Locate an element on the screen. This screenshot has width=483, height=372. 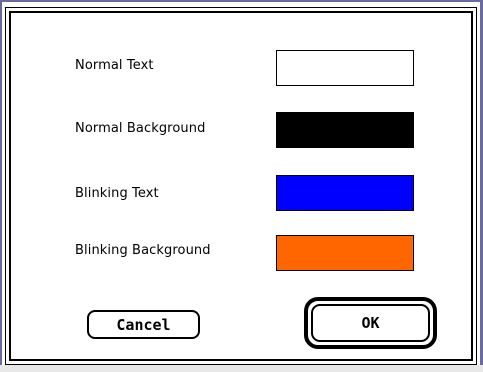
blinking-background-color-swatch is located at coordinates (345, 253).